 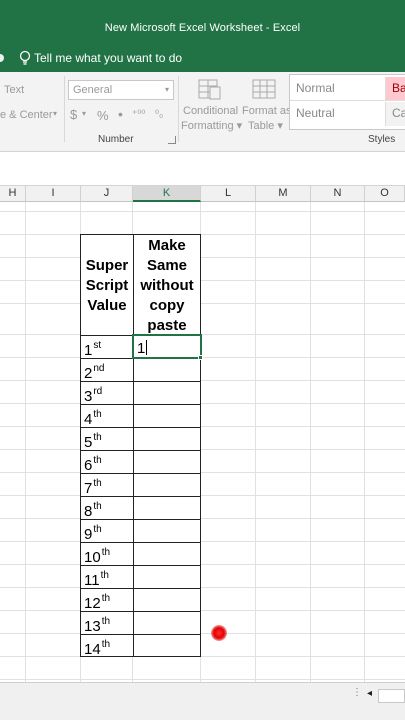 I want to click on value-cell-j: 4th, so click(x=106, y=416).